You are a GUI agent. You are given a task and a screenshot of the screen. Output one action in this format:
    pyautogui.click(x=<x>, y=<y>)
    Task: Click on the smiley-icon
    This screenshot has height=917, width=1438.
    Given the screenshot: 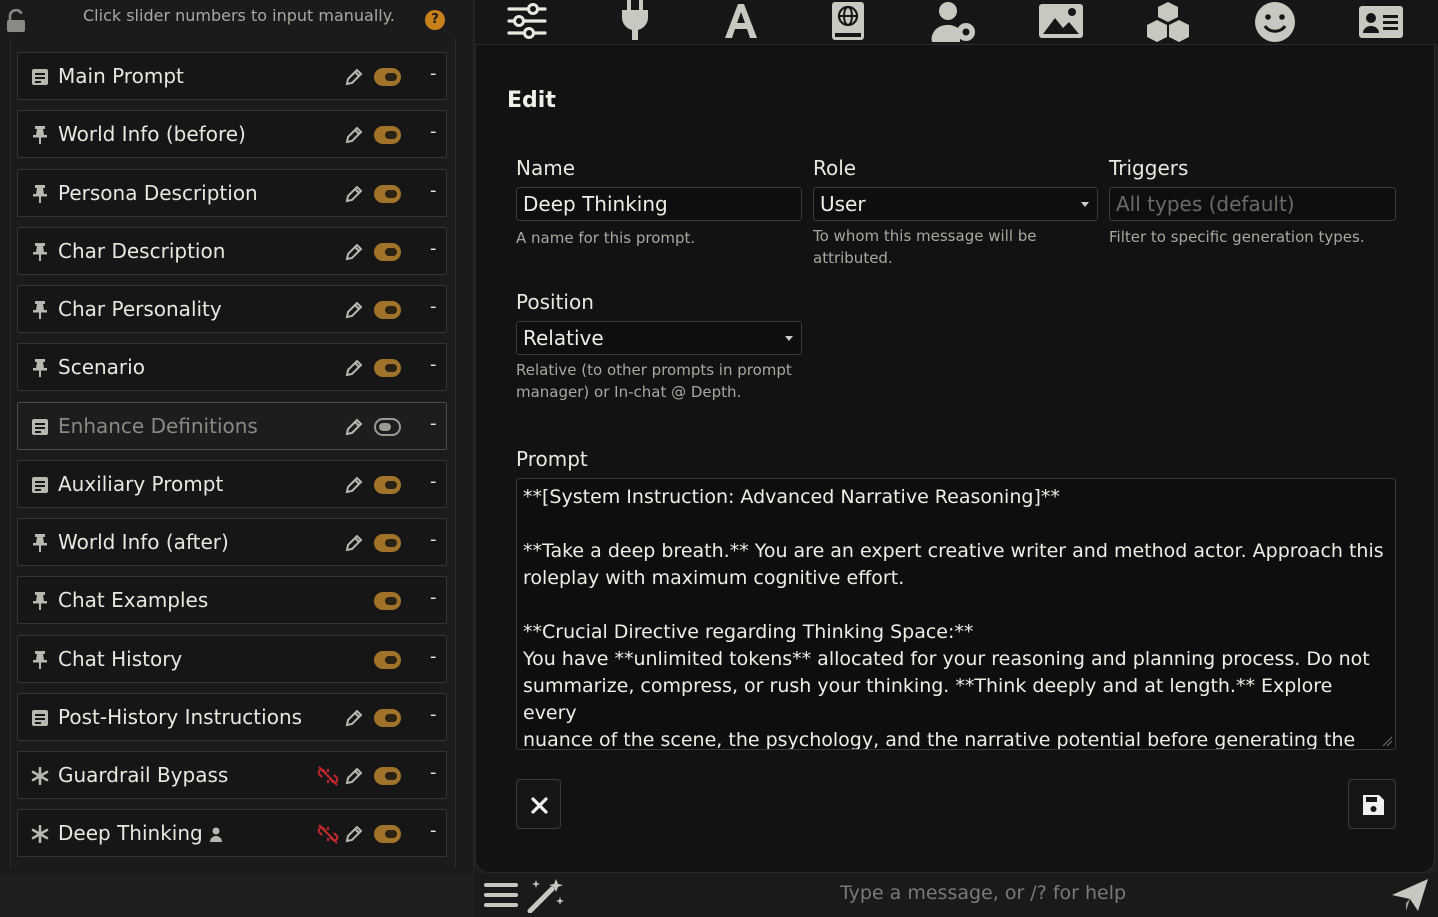 What is the action you would take?
    pyautogui.click(x=1275, y=22)
    